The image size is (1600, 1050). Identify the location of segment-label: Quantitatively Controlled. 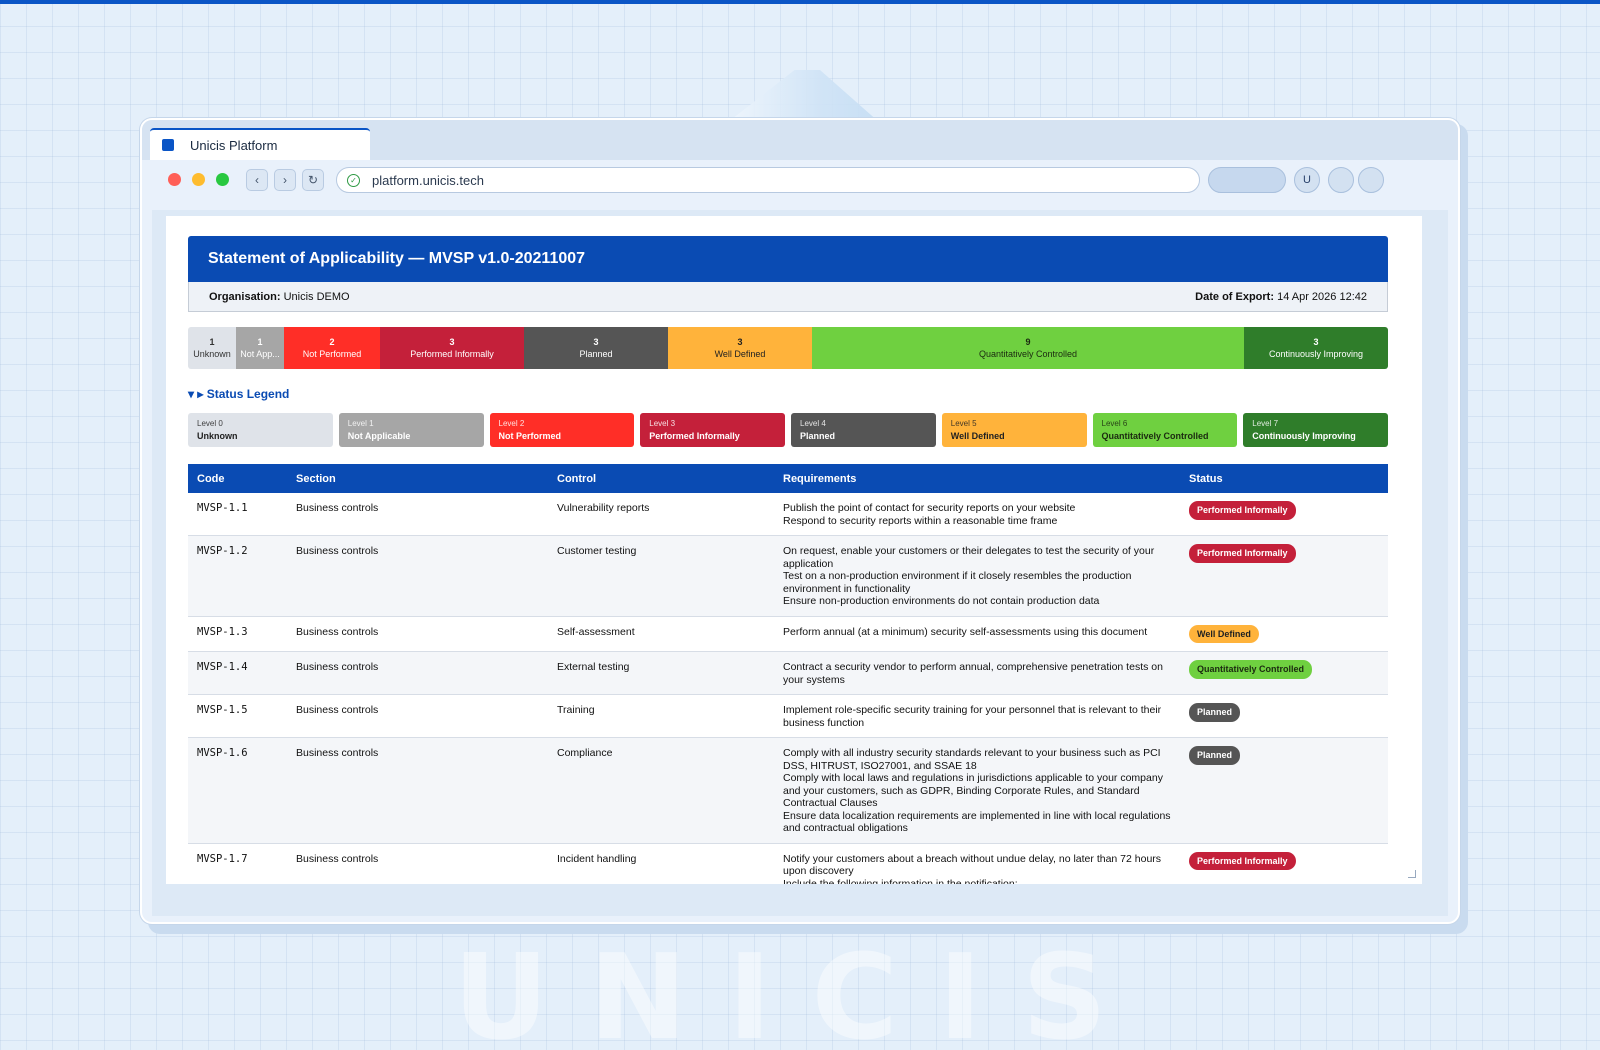
(1028, 354).